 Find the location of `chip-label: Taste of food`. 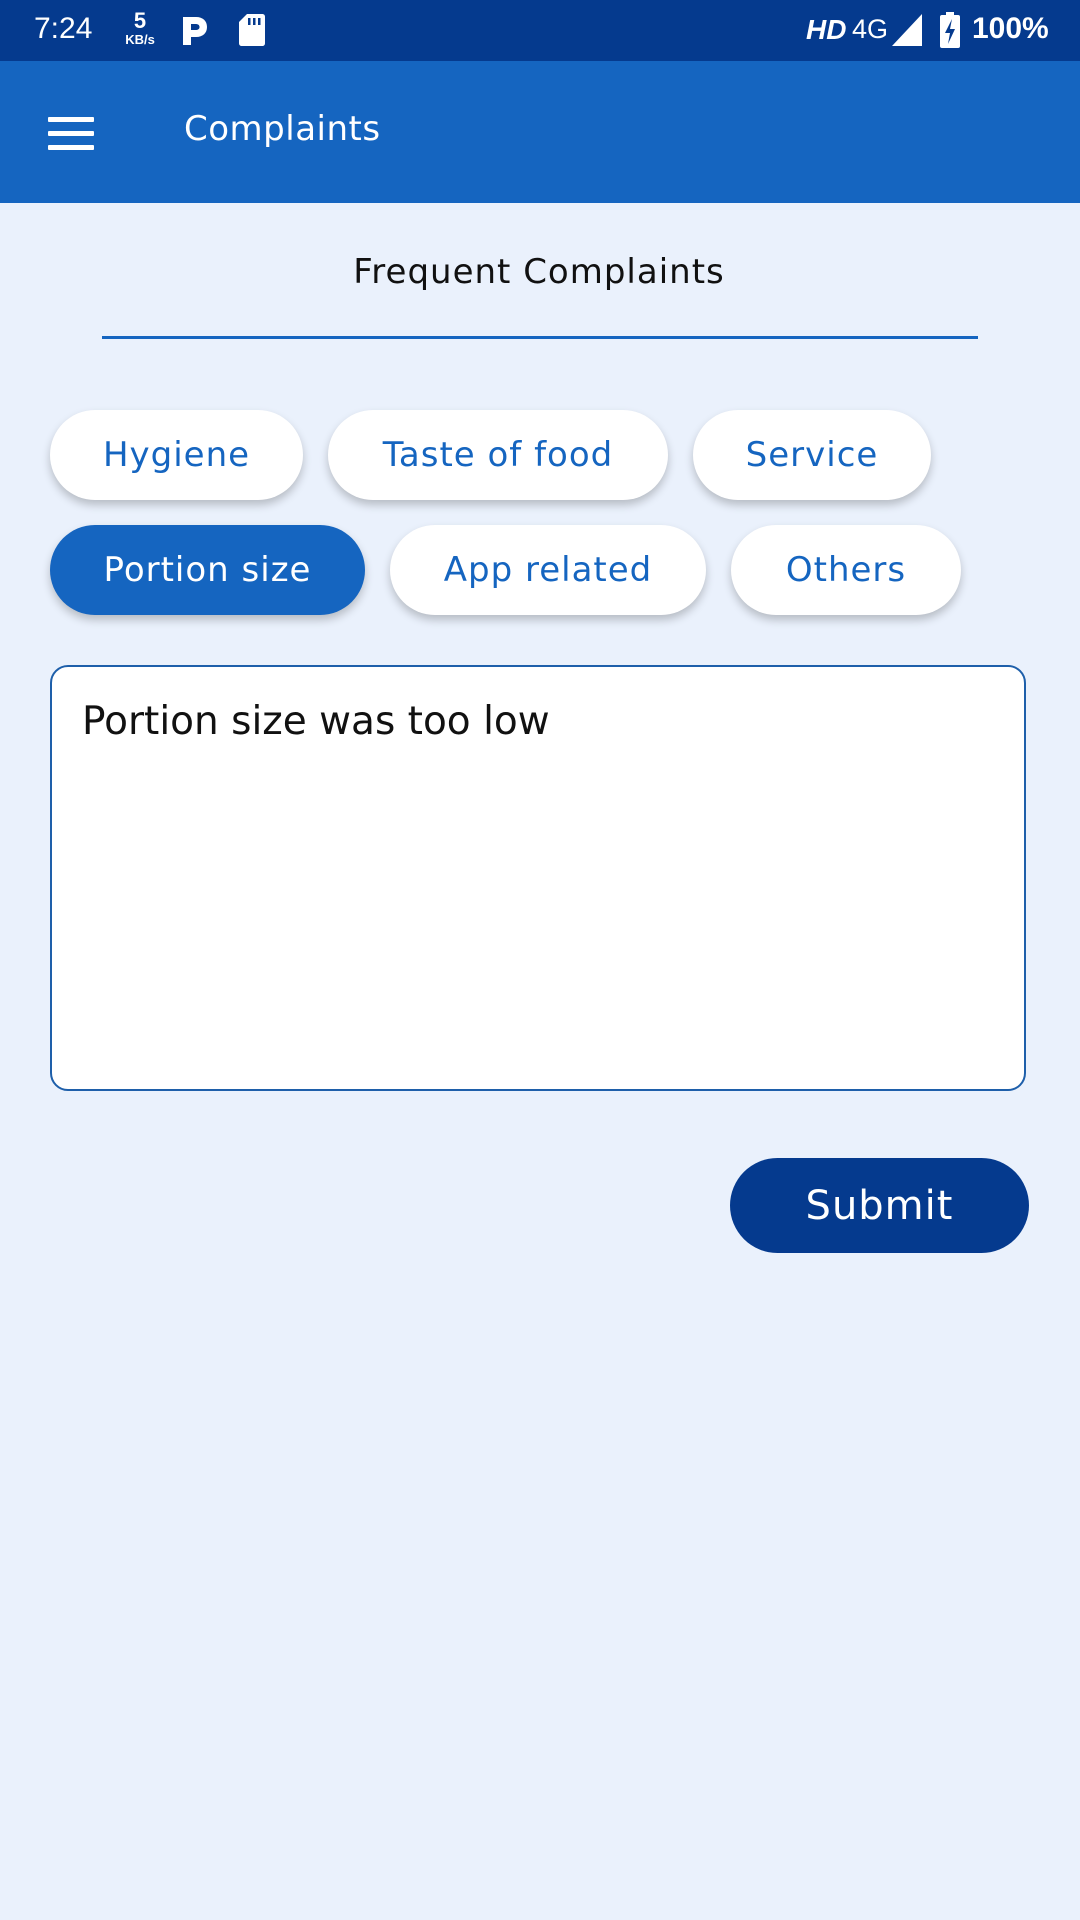

chip-label: Taste of food is located at coordinates (498, 455).